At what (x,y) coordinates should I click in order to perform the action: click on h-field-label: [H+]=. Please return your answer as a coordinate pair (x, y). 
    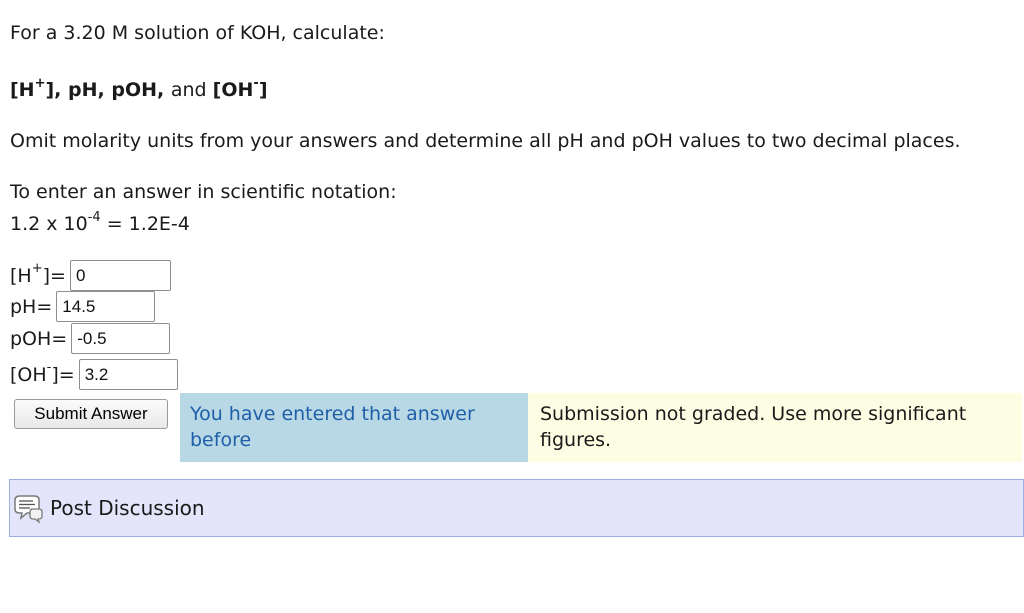
    Looking at the image, I should click on (38, 274).